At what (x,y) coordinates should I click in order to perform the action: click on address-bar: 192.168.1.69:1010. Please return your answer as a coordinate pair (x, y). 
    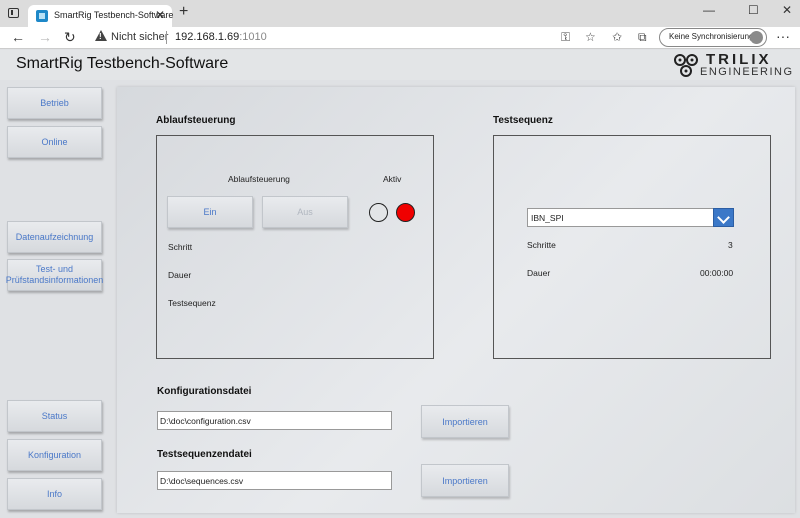
    Looking at the image, I should click on (221, 37).